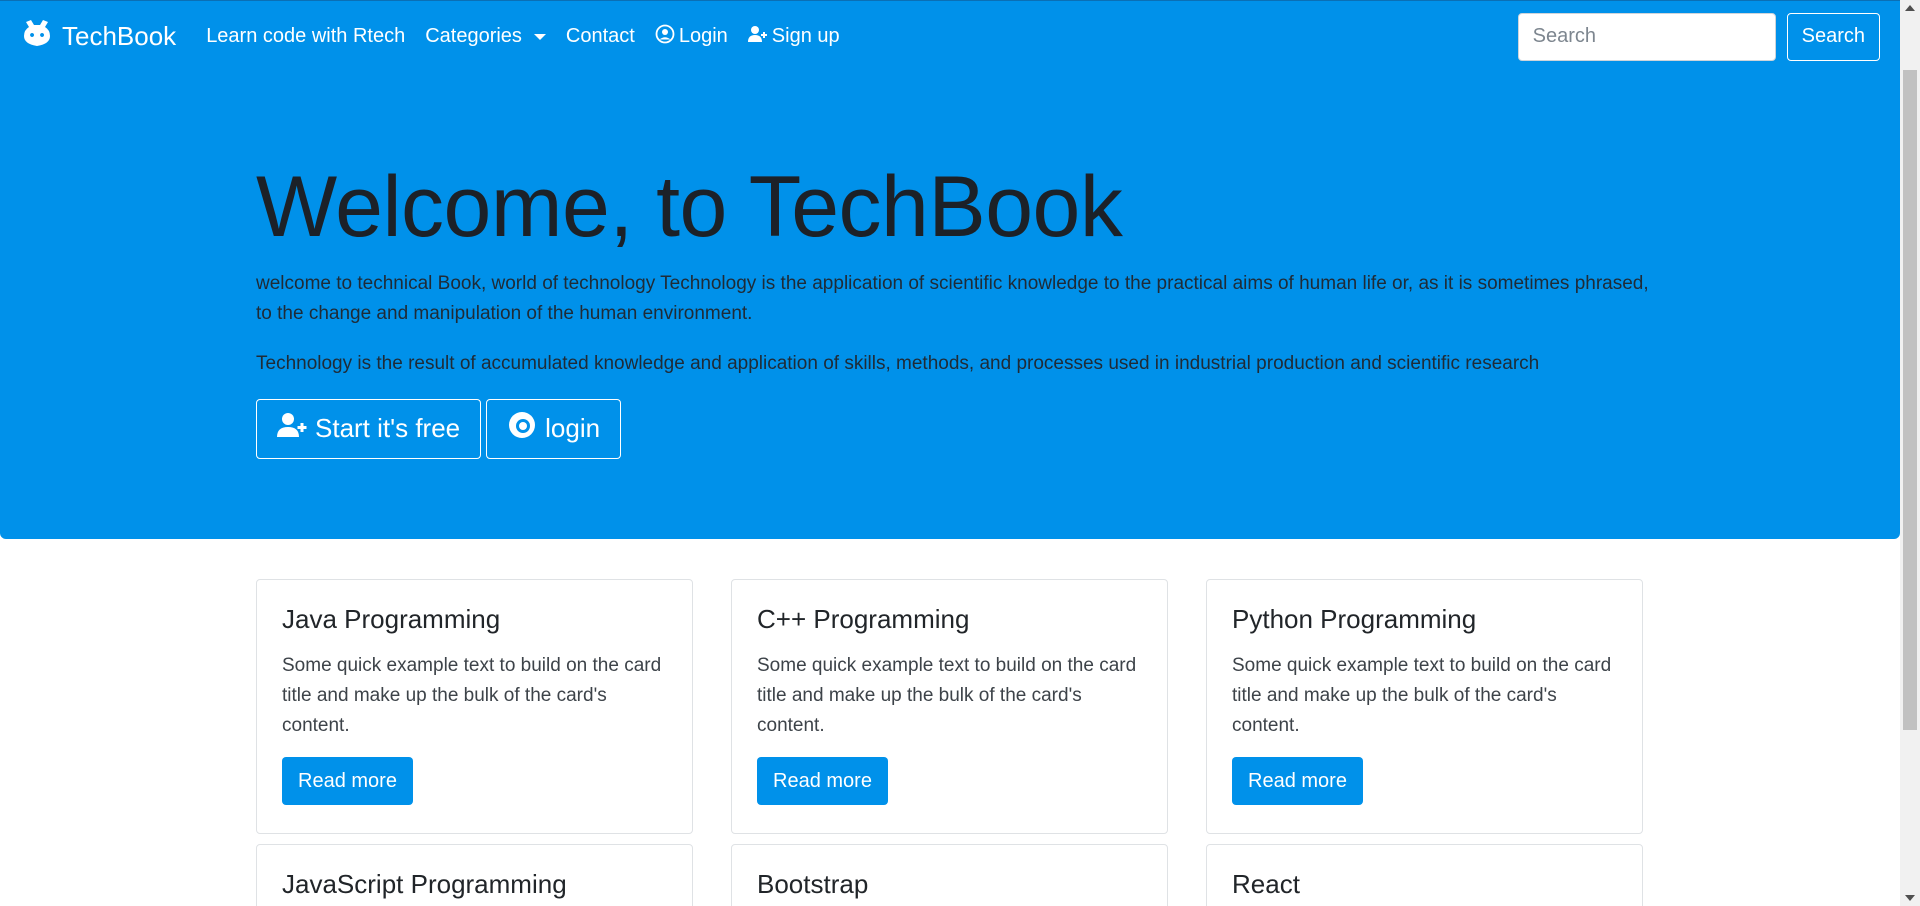 This screenshot has width=1920, height=906. Describe the element at coordinates (1910, 8) in the screenshot. I see `scroll-up-icon` at that location.